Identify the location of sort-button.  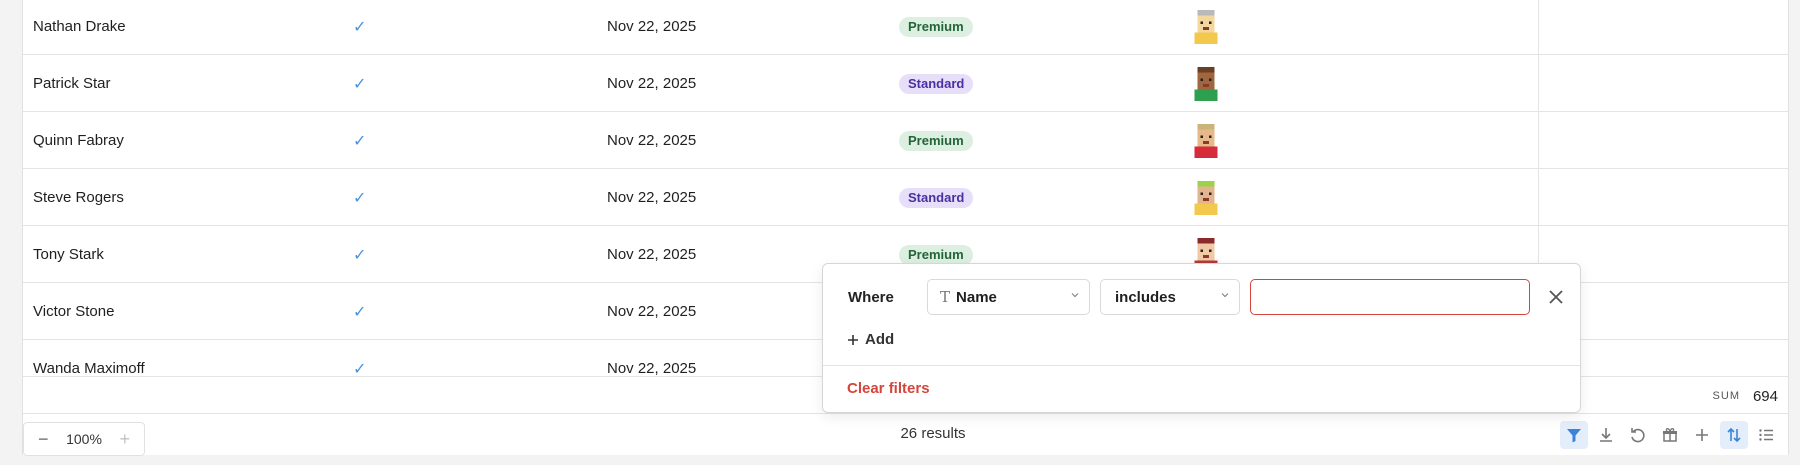
(1734, 435).